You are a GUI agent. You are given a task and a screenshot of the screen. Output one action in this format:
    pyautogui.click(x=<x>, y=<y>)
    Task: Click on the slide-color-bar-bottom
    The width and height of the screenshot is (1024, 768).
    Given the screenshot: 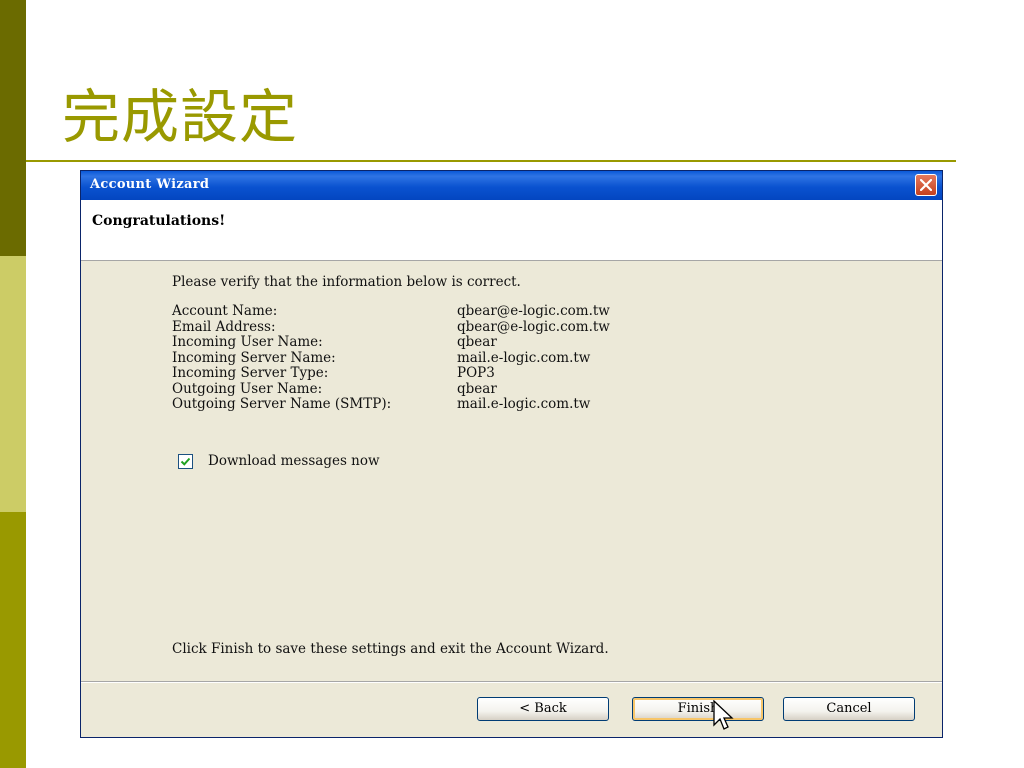 What is the action you would take?
    pyautogui.click(x=13, y=640)
    